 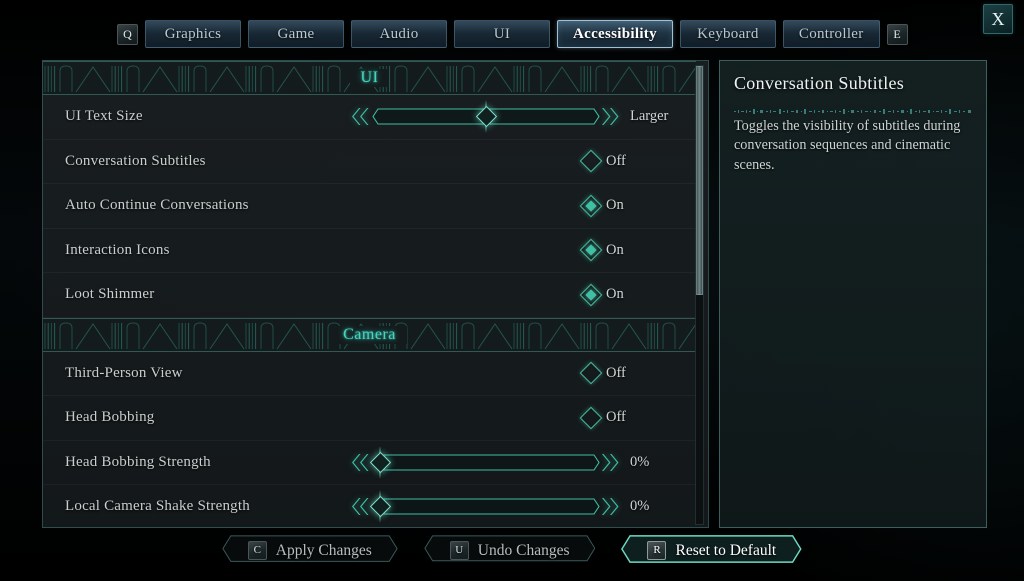 I want to click on slider-track-ui-text-size, so click(x=486, y=117).